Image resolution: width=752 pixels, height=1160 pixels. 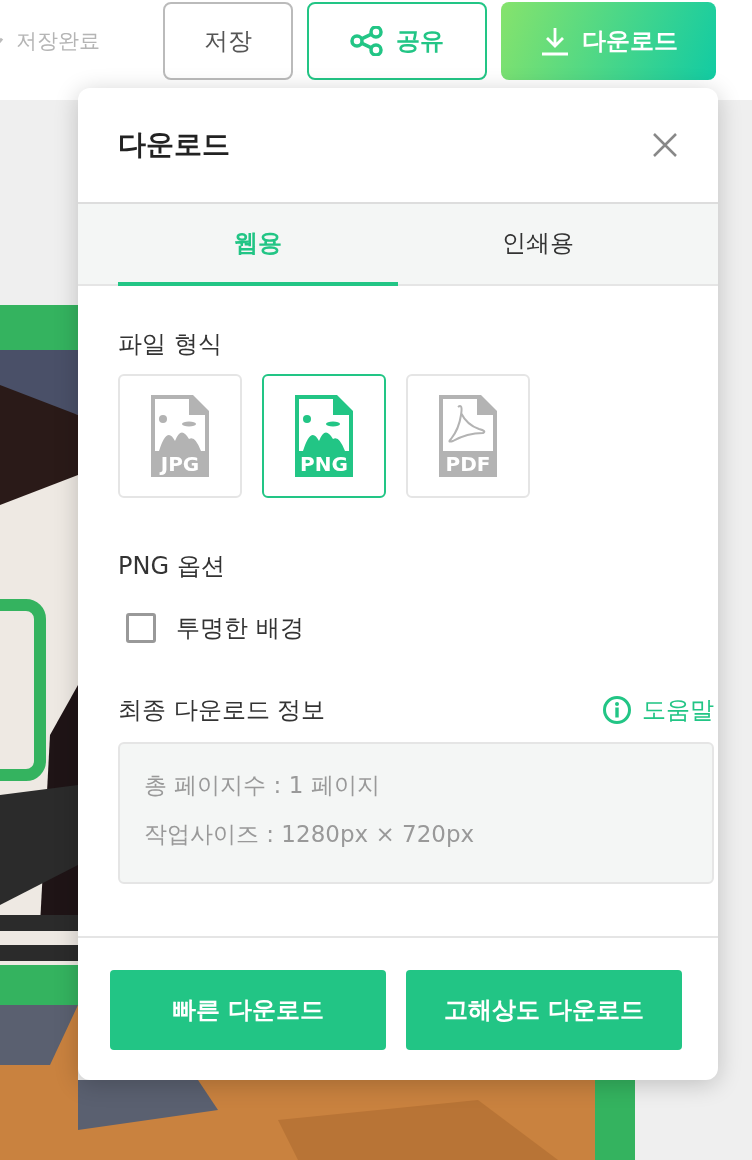 I want to click on section-label: PNG 옵션, so click(x=172, y=566).